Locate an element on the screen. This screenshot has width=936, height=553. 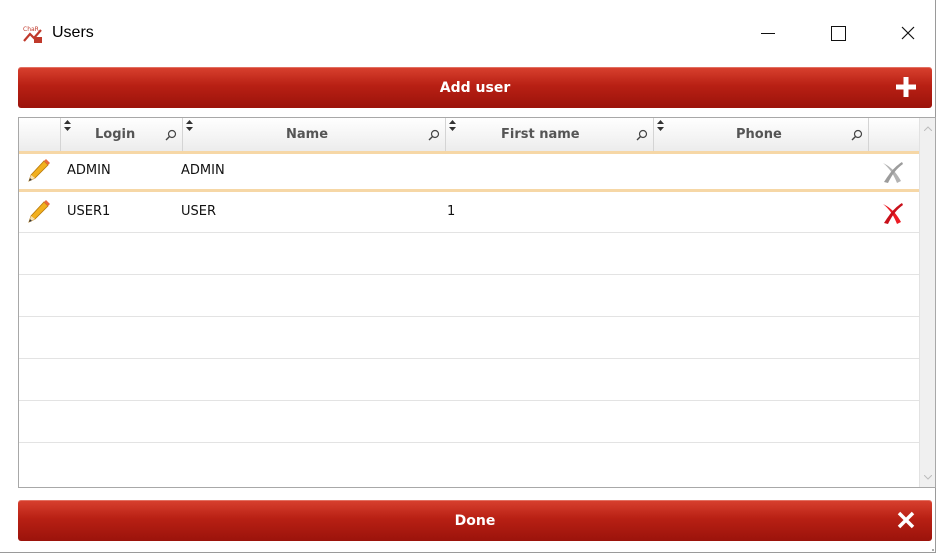
cell-name: ADMIN is located at coordinates (203, 170).